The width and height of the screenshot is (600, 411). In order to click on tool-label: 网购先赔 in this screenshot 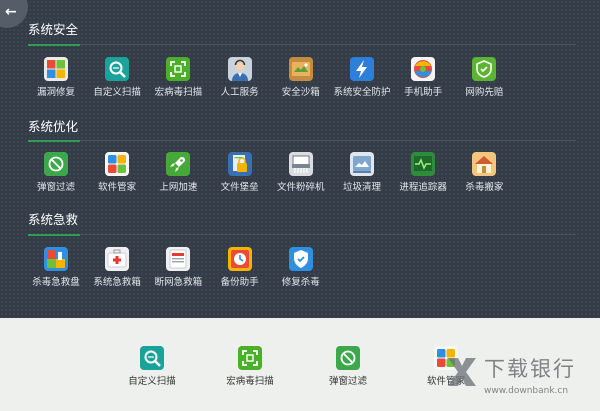, I will do `click(484, 92)`.